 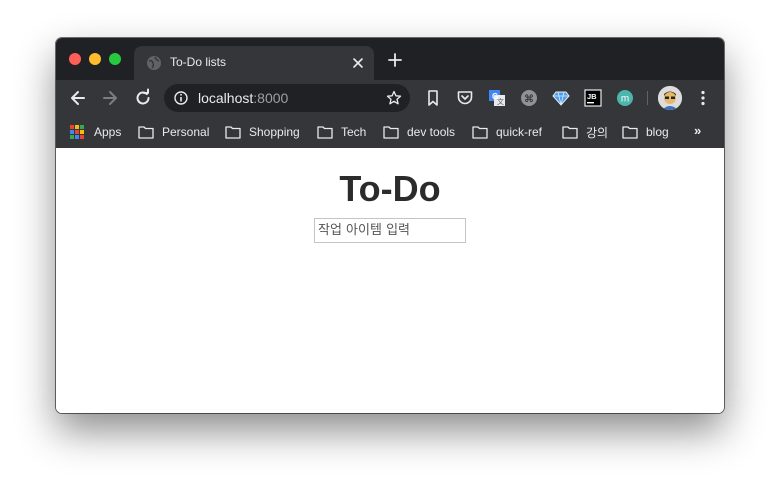 I want to click on bookmark-icon, so click(x=433, y=98).